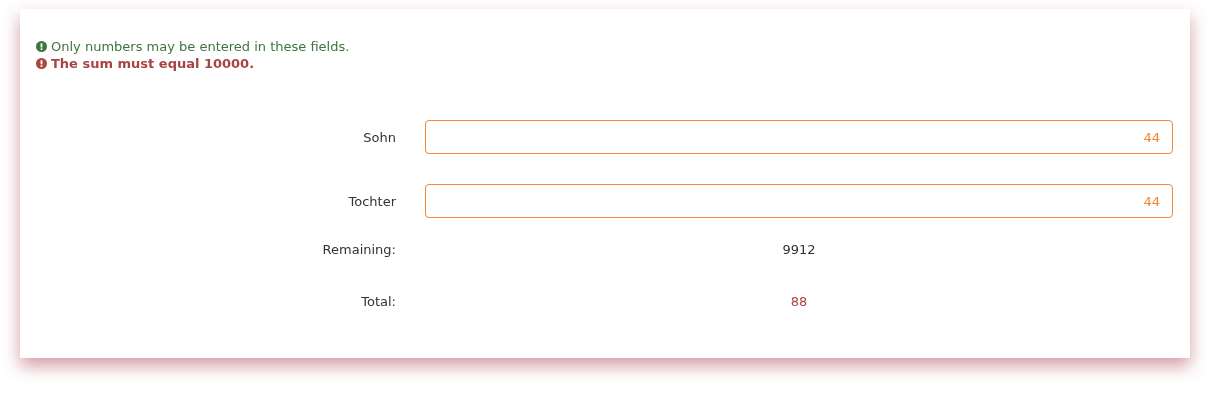 This screenshot has height=404, width=1217. What do you see at coordinates (41, 46) in the screenshot?
I see `info-icon` at bounding box center [41, 46].